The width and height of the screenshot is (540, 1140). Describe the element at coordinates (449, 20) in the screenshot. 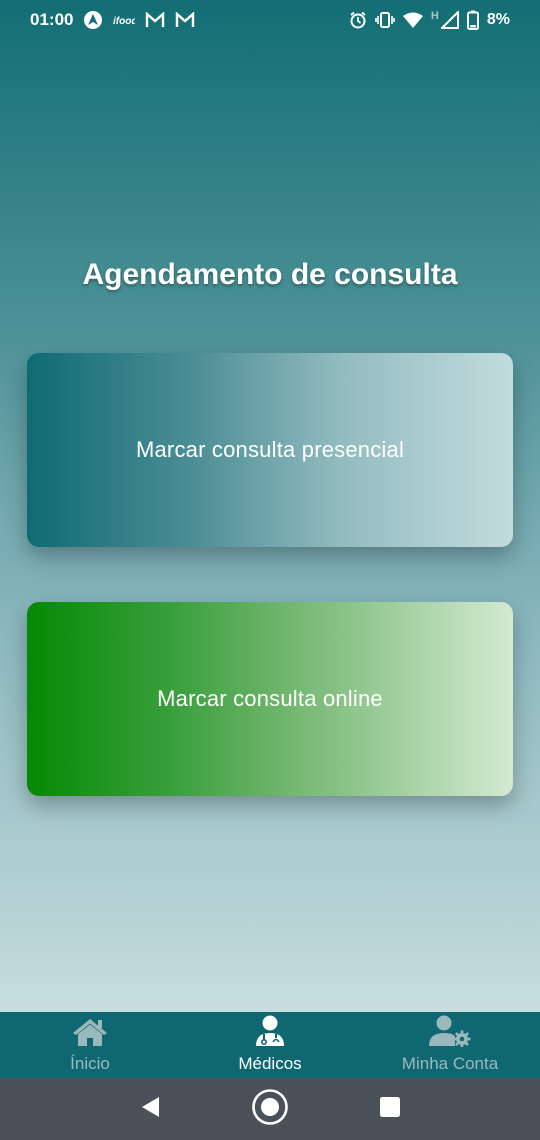

I see `signal-icon` at that location.